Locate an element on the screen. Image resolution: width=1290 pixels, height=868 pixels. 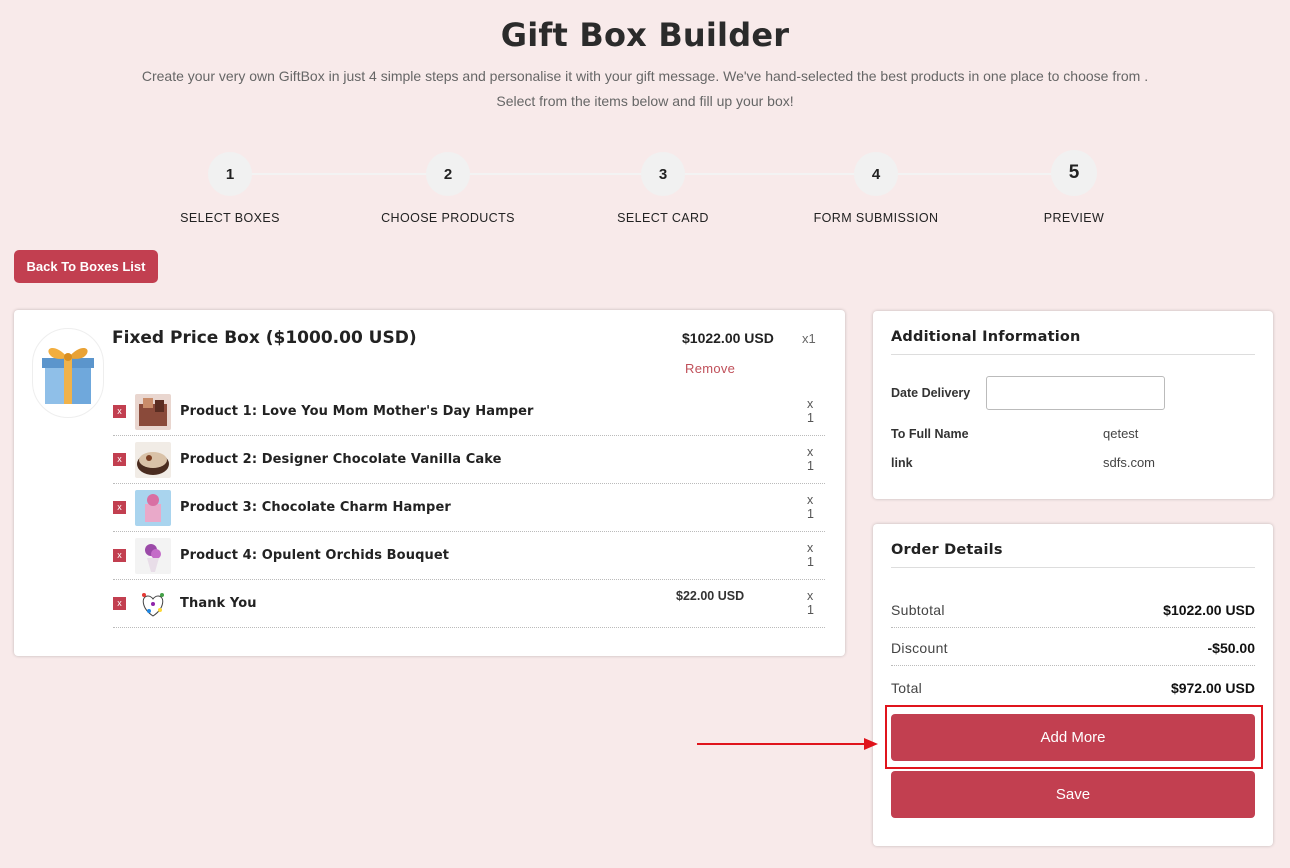
step-label: FORM SUBMISSION is located at coordinates (876, 218).